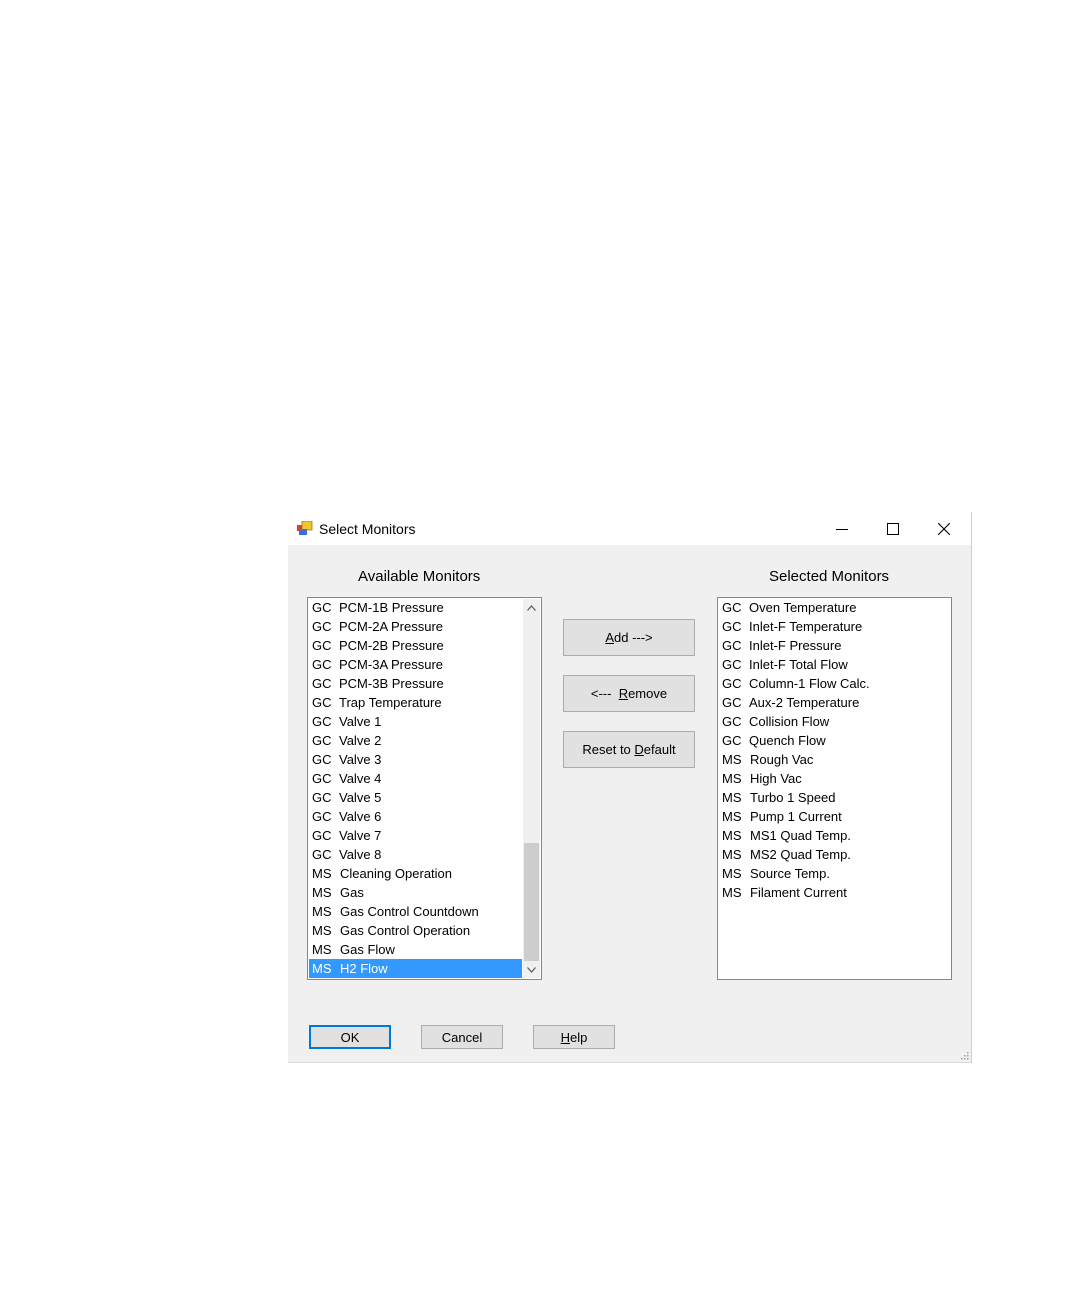 The image size is (1080, 1296). Describe the element at coordinates (798, 892) in the screenshot. I see `item-name: Filament Current` at that location.